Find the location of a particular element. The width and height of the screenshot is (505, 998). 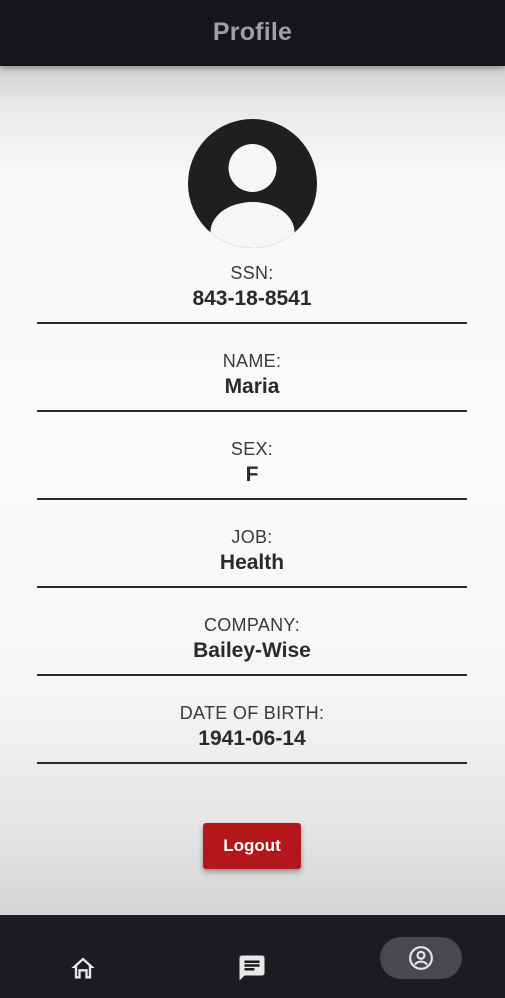

job-field: JOB: Health is located at coordinates (252, 551).